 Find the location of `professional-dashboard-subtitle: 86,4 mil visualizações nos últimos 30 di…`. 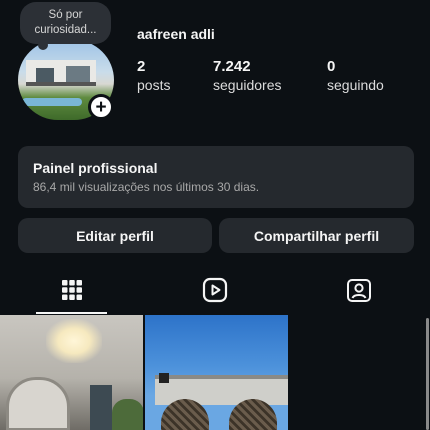

professional-dashboard-subtitle: 86,4 mil visualizações nos últimos 30 di… is located at coordinates (146, 187).